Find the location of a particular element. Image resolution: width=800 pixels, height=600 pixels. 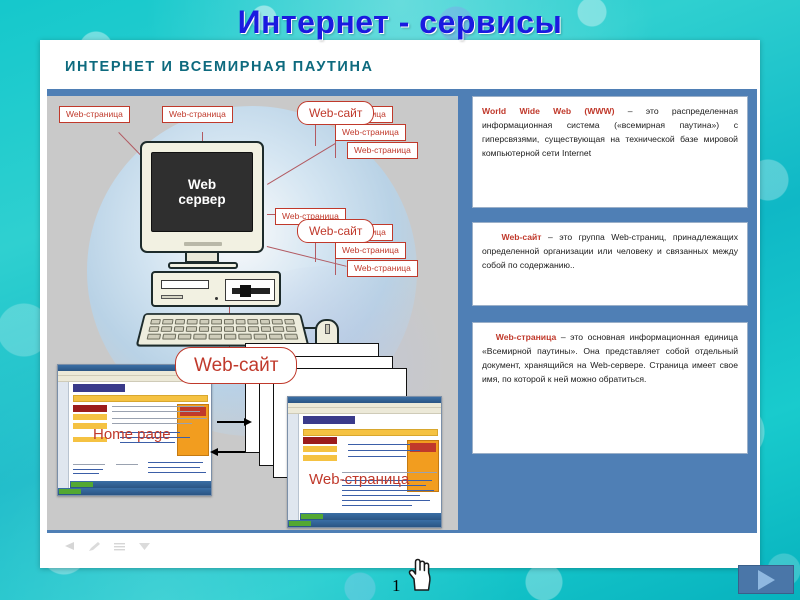

monitor-base is located at coordinates (203, 265).